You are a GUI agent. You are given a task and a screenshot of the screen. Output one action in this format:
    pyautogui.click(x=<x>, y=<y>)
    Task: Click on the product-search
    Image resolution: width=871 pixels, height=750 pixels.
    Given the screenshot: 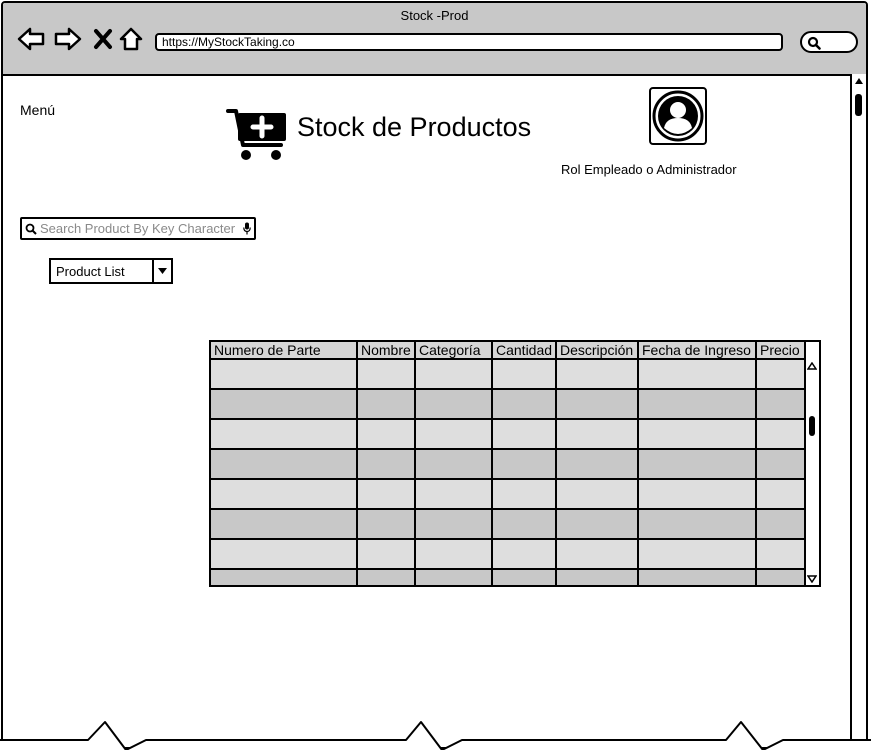 What is the action you would take?
    pyautogui.click(x=138, y=228)
    